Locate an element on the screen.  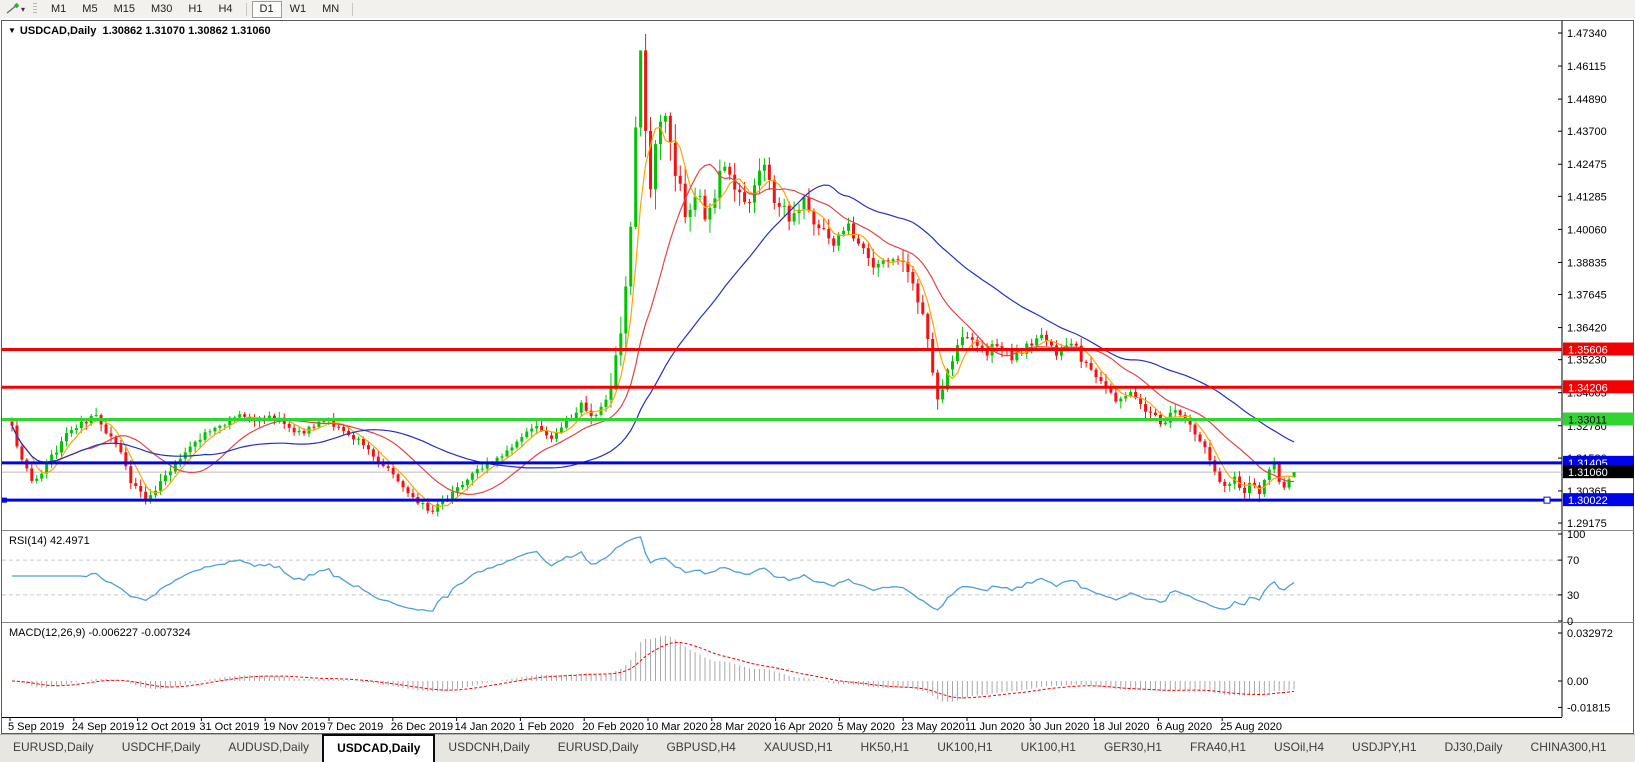
timeframe-button-D1: D1 is located at coordinates (266, 9).